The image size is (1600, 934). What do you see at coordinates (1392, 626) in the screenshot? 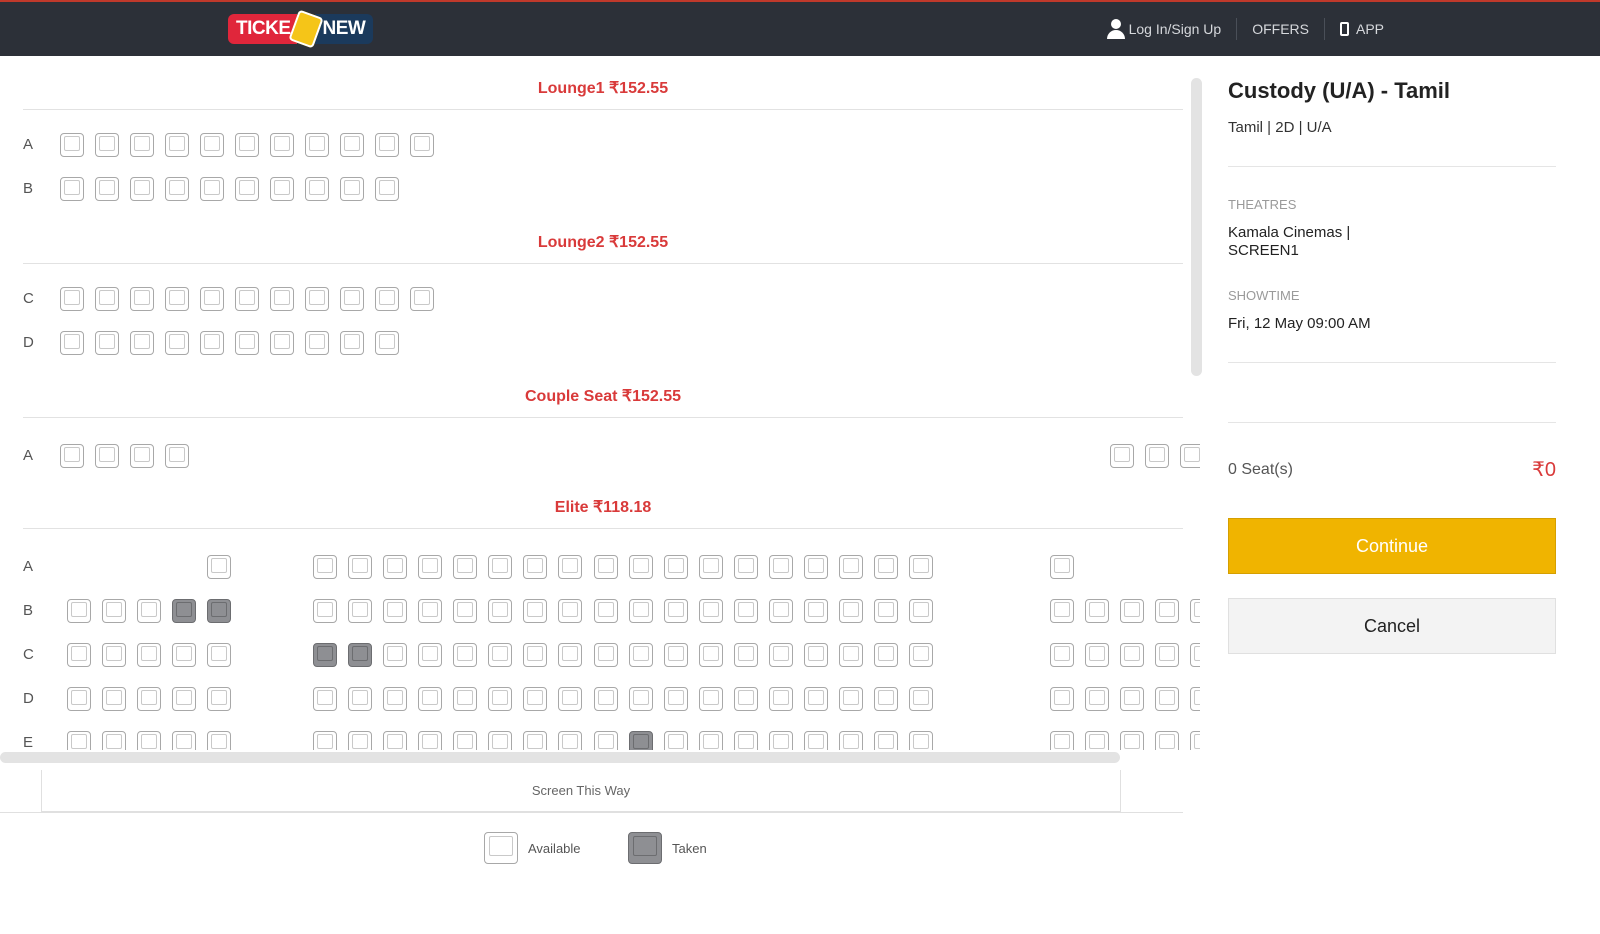
I see `cancel-button: Cancel` at bounding box center [1392, 626].